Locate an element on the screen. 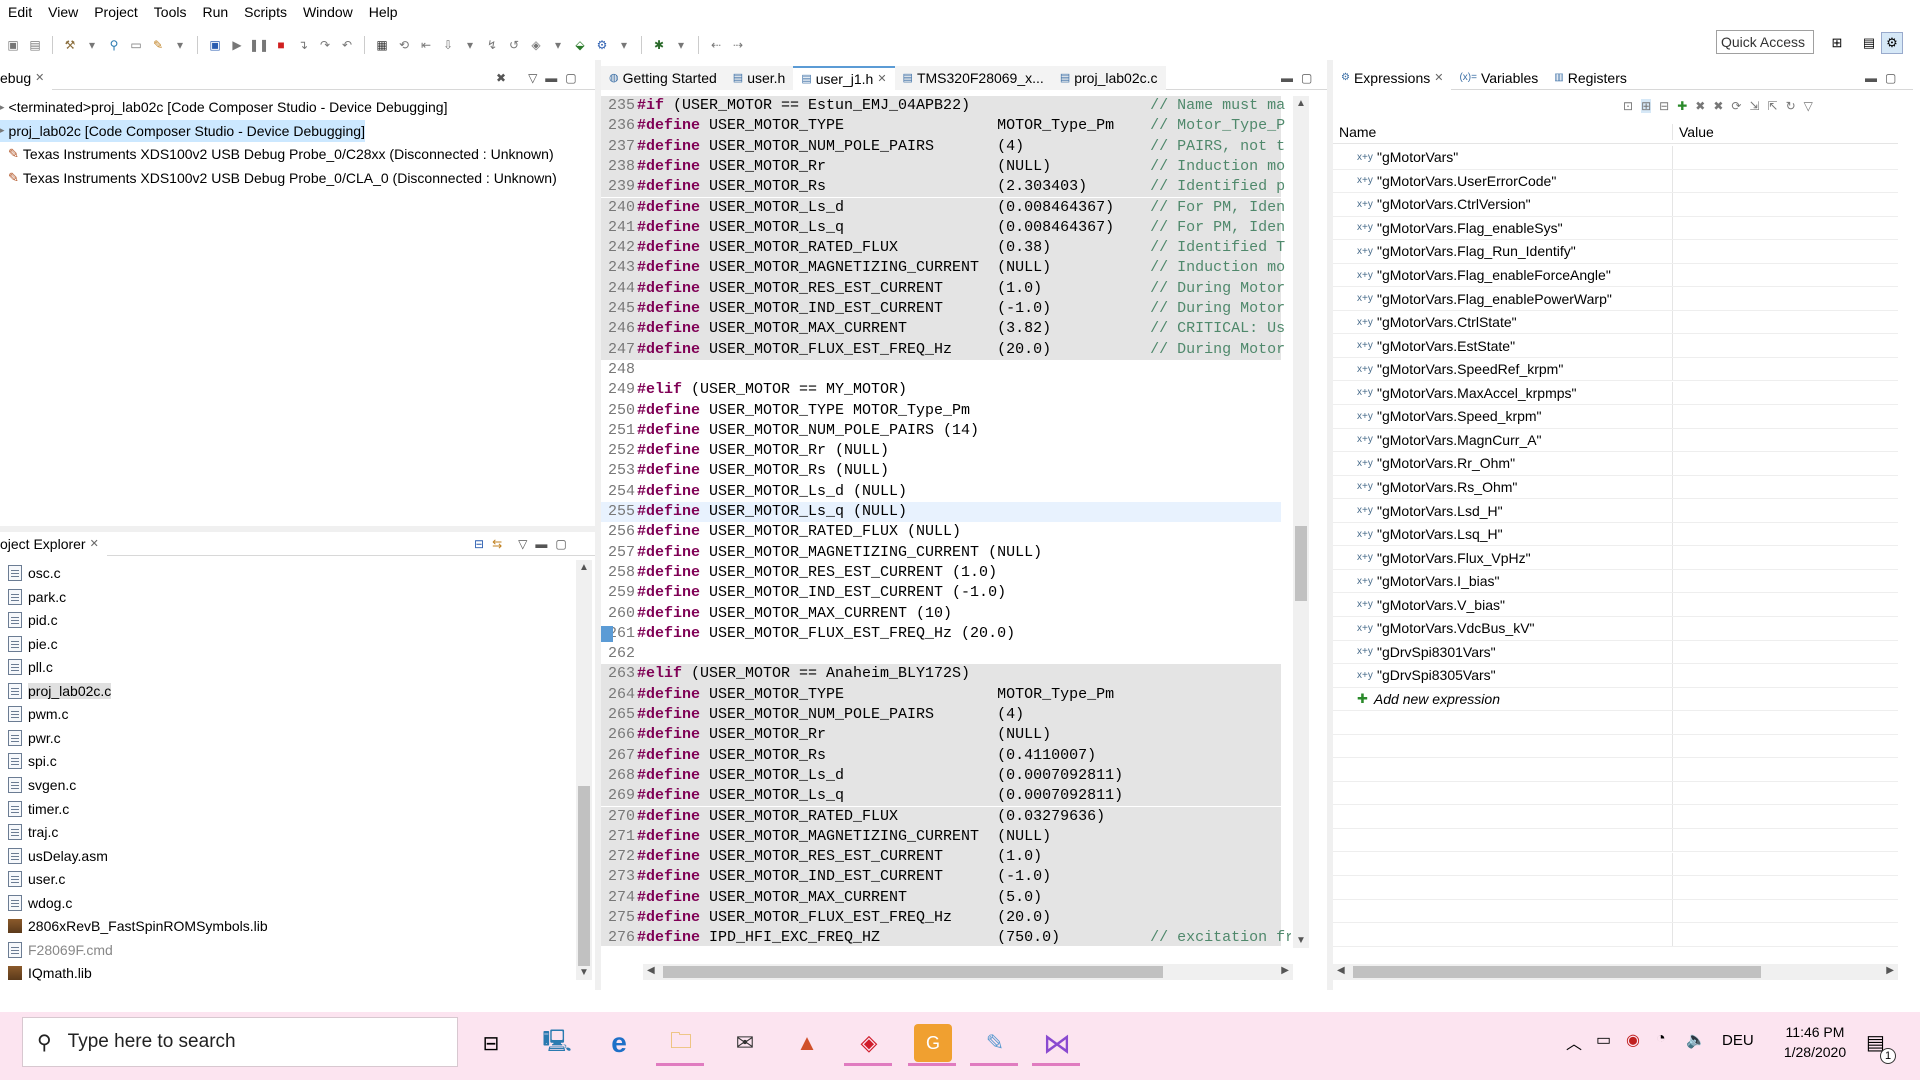 This screenshot has height=1080, width=1920. expression-row: x+y "gMotorVars.Rs_Ohm" is located at coordinates (1615, 487).